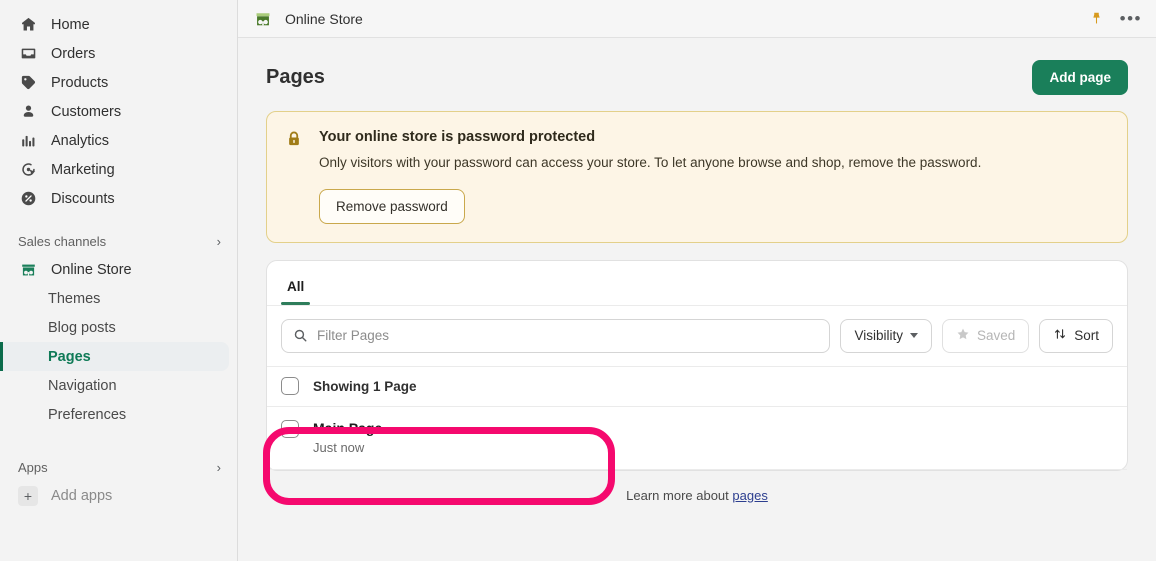 The image size is (1156, 561). I want to click on sidebar-item-products: Products, so click(118, 82).